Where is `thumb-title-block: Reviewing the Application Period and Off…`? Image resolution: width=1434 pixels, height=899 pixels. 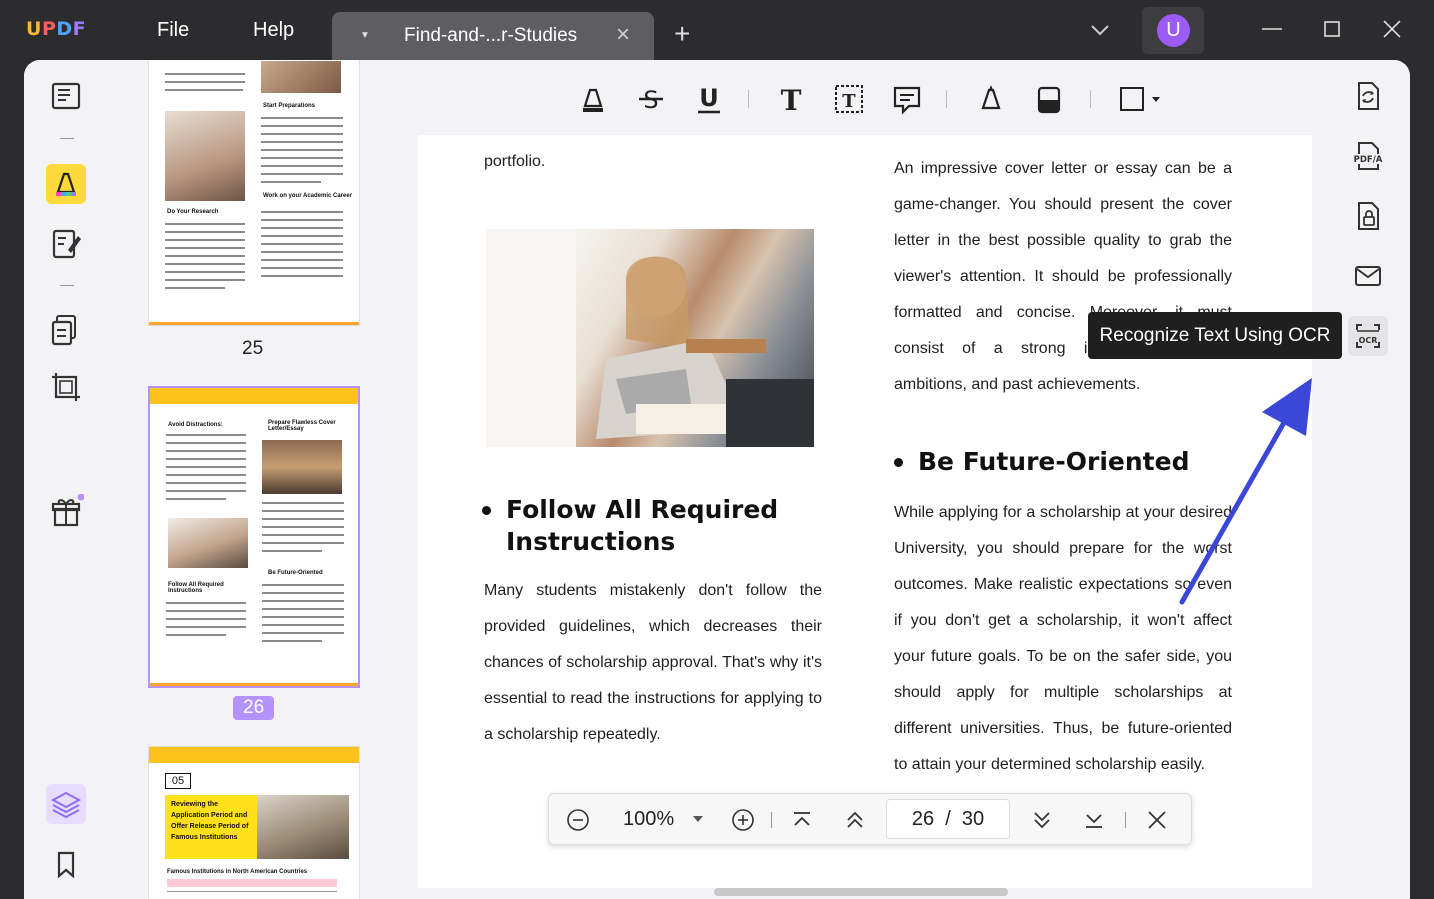 thumb-title-block: Reviewing the Application Period and Off… is located at coordinates (211, 827).